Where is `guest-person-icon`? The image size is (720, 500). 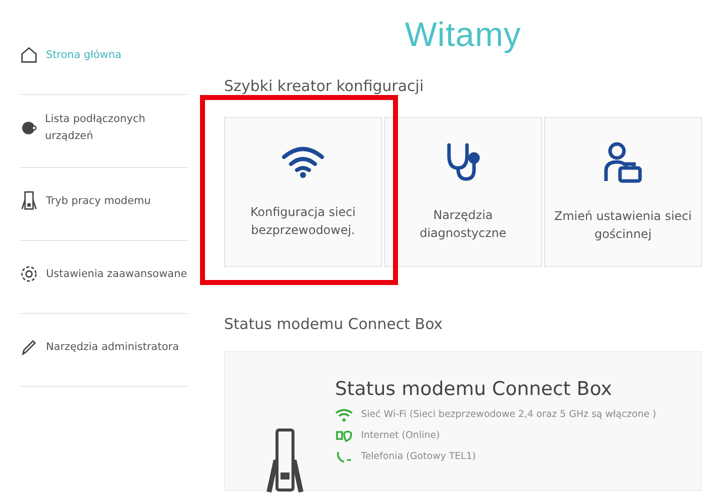 guest-person-icon is located at coordinates (623, 162).